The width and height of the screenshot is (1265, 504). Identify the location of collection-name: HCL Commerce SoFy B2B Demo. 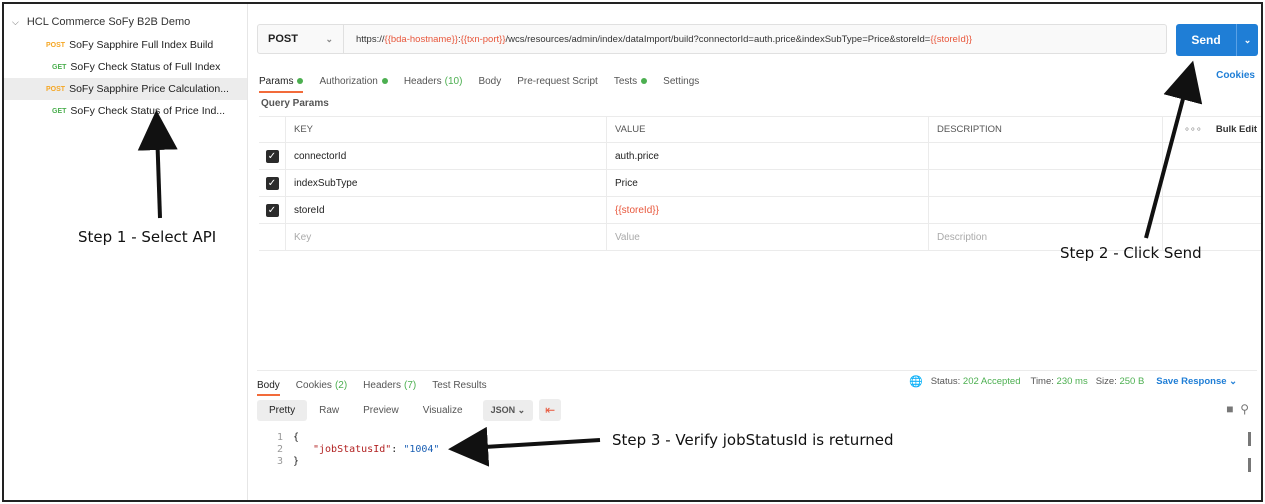
(108, 22).